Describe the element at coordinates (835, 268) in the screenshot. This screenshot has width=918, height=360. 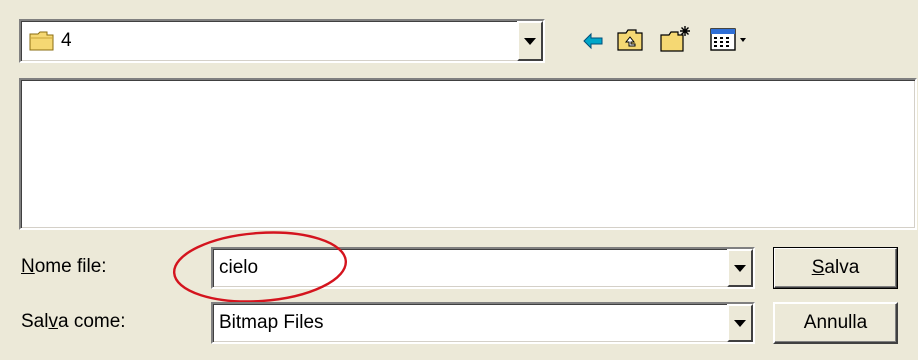
I see `save-button: Salva` at that location.